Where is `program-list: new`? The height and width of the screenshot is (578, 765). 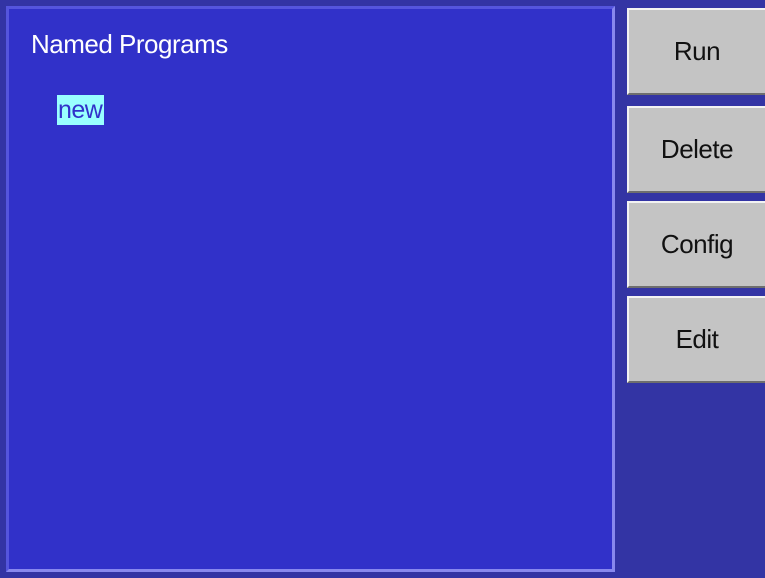 program-list: new is located at coordinates (81, 110).